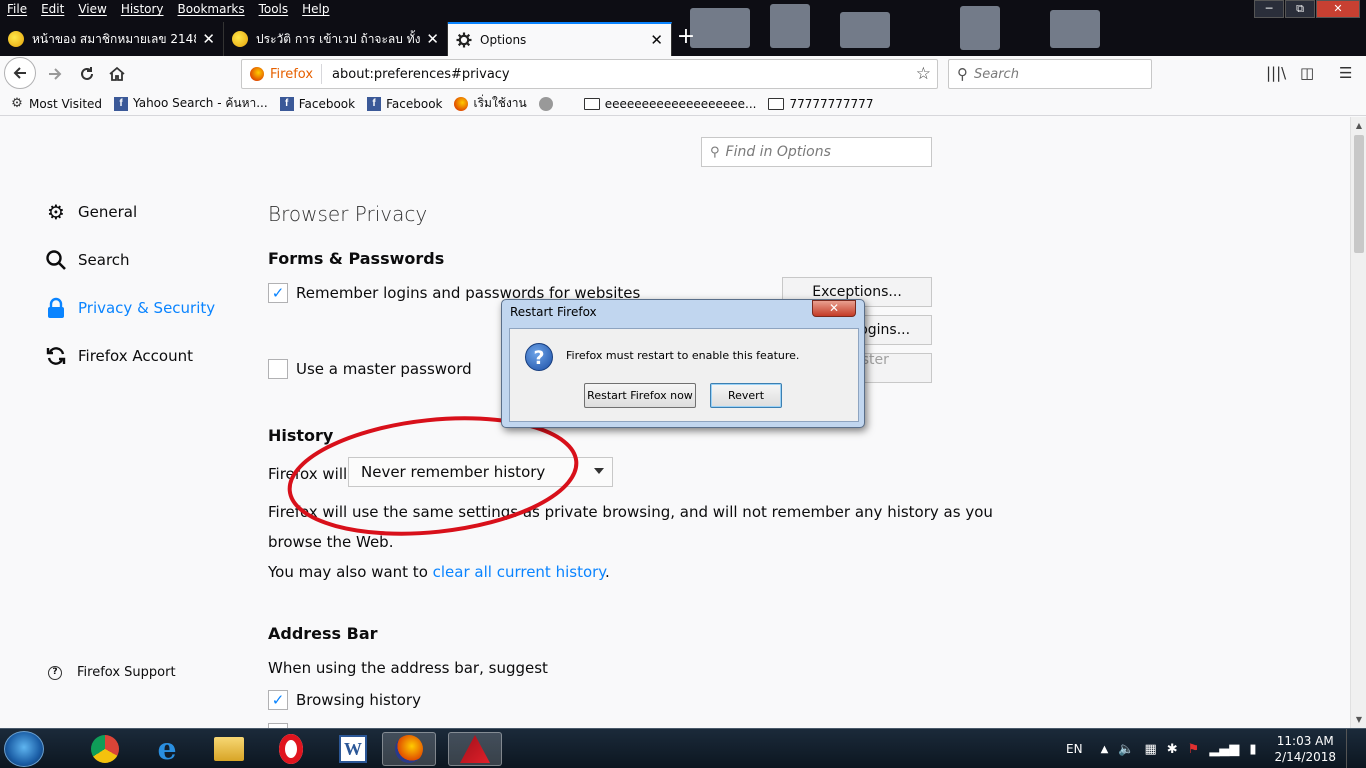  I want to click on window-close-button: ✕, so click(1338, 9).